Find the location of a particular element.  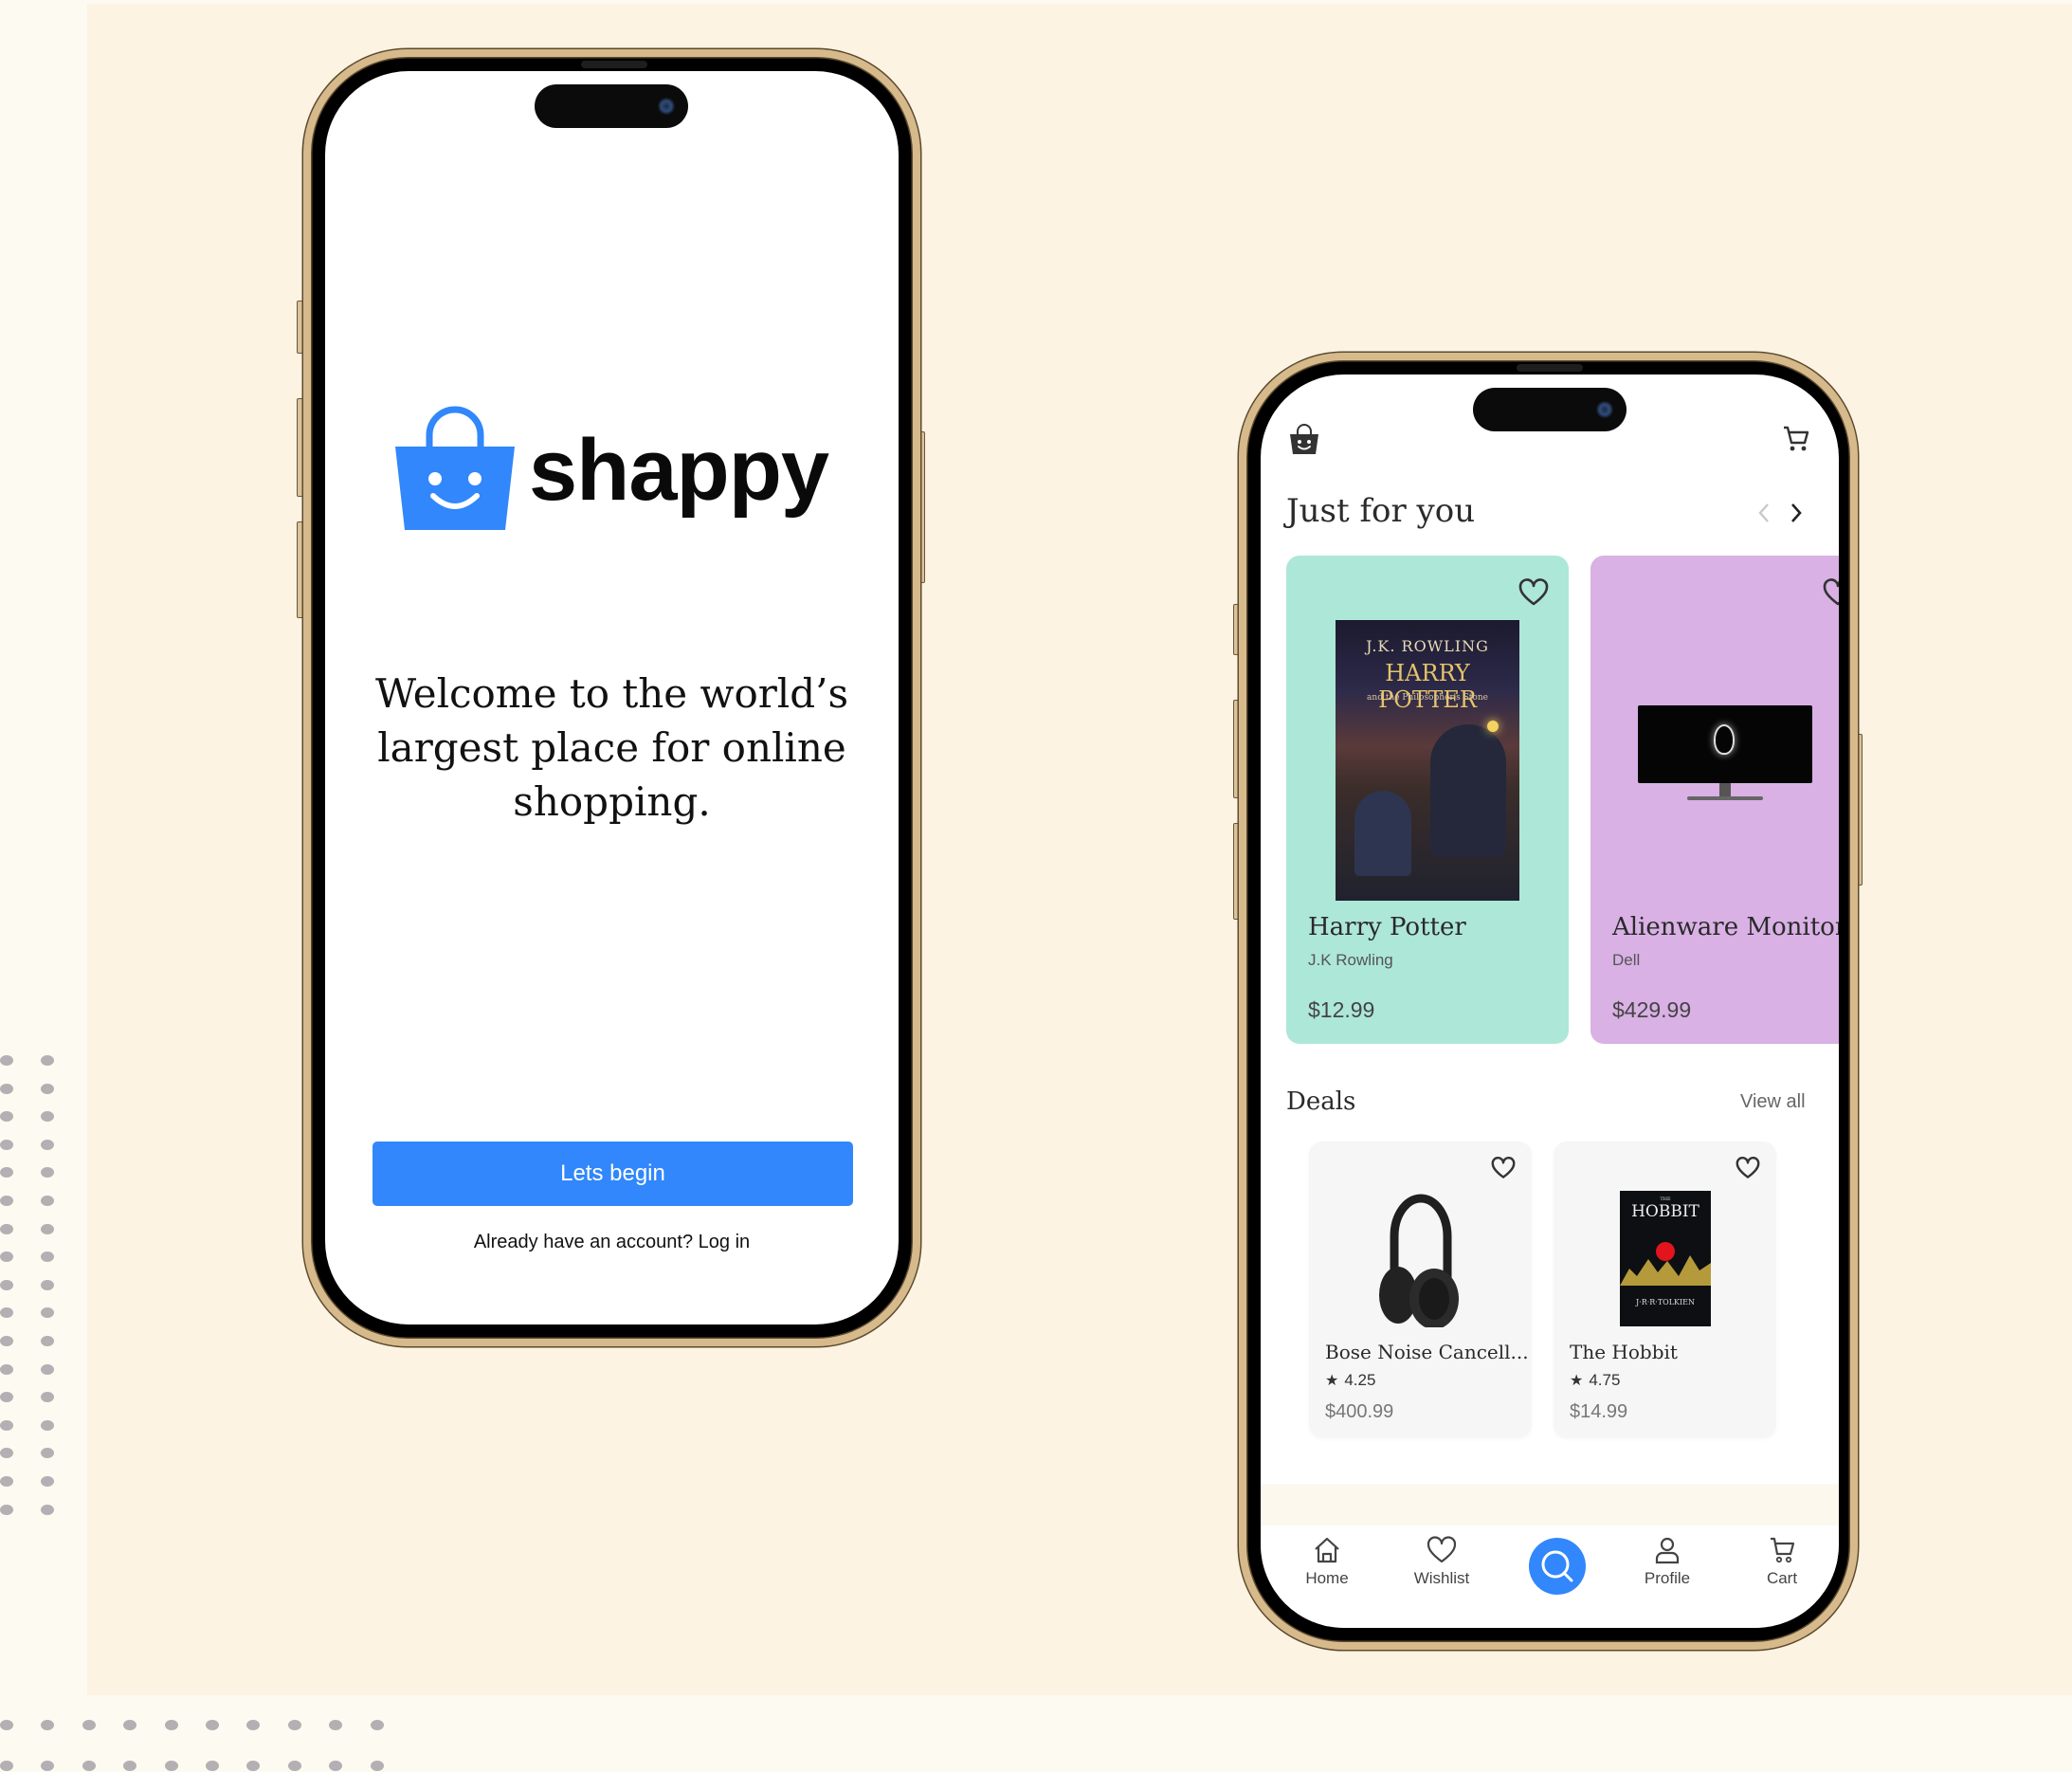

bottom-nav: Home Wishlist Profile Cart is located at coordinates (1550, 1576).